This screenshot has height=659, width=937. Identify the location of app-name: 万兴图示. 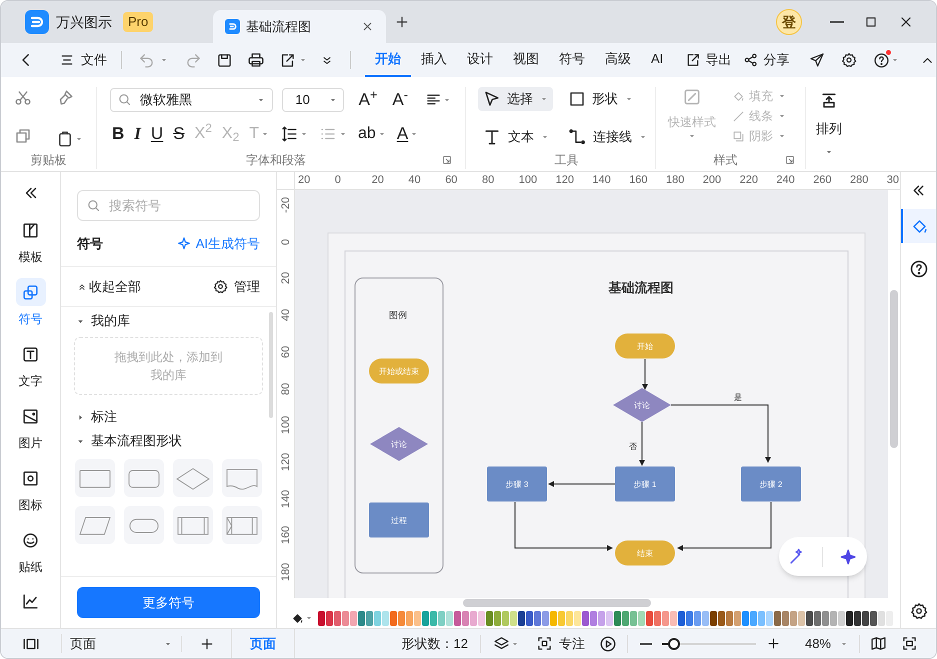
(84, 22).